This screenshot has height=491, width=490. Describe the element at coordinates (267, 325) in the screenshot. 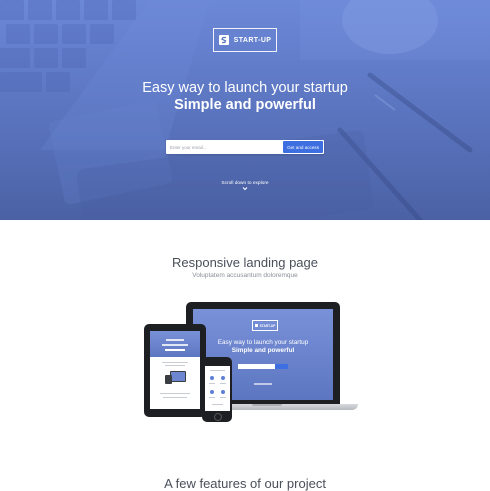

I see `mockup-brand: START-UP` at that location.